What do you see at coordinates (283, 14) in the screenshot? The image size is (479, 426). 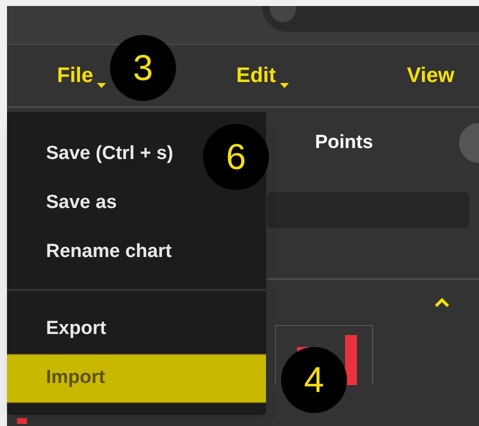 I see `toggle-knob-icon` at bounding box center [283, 14].